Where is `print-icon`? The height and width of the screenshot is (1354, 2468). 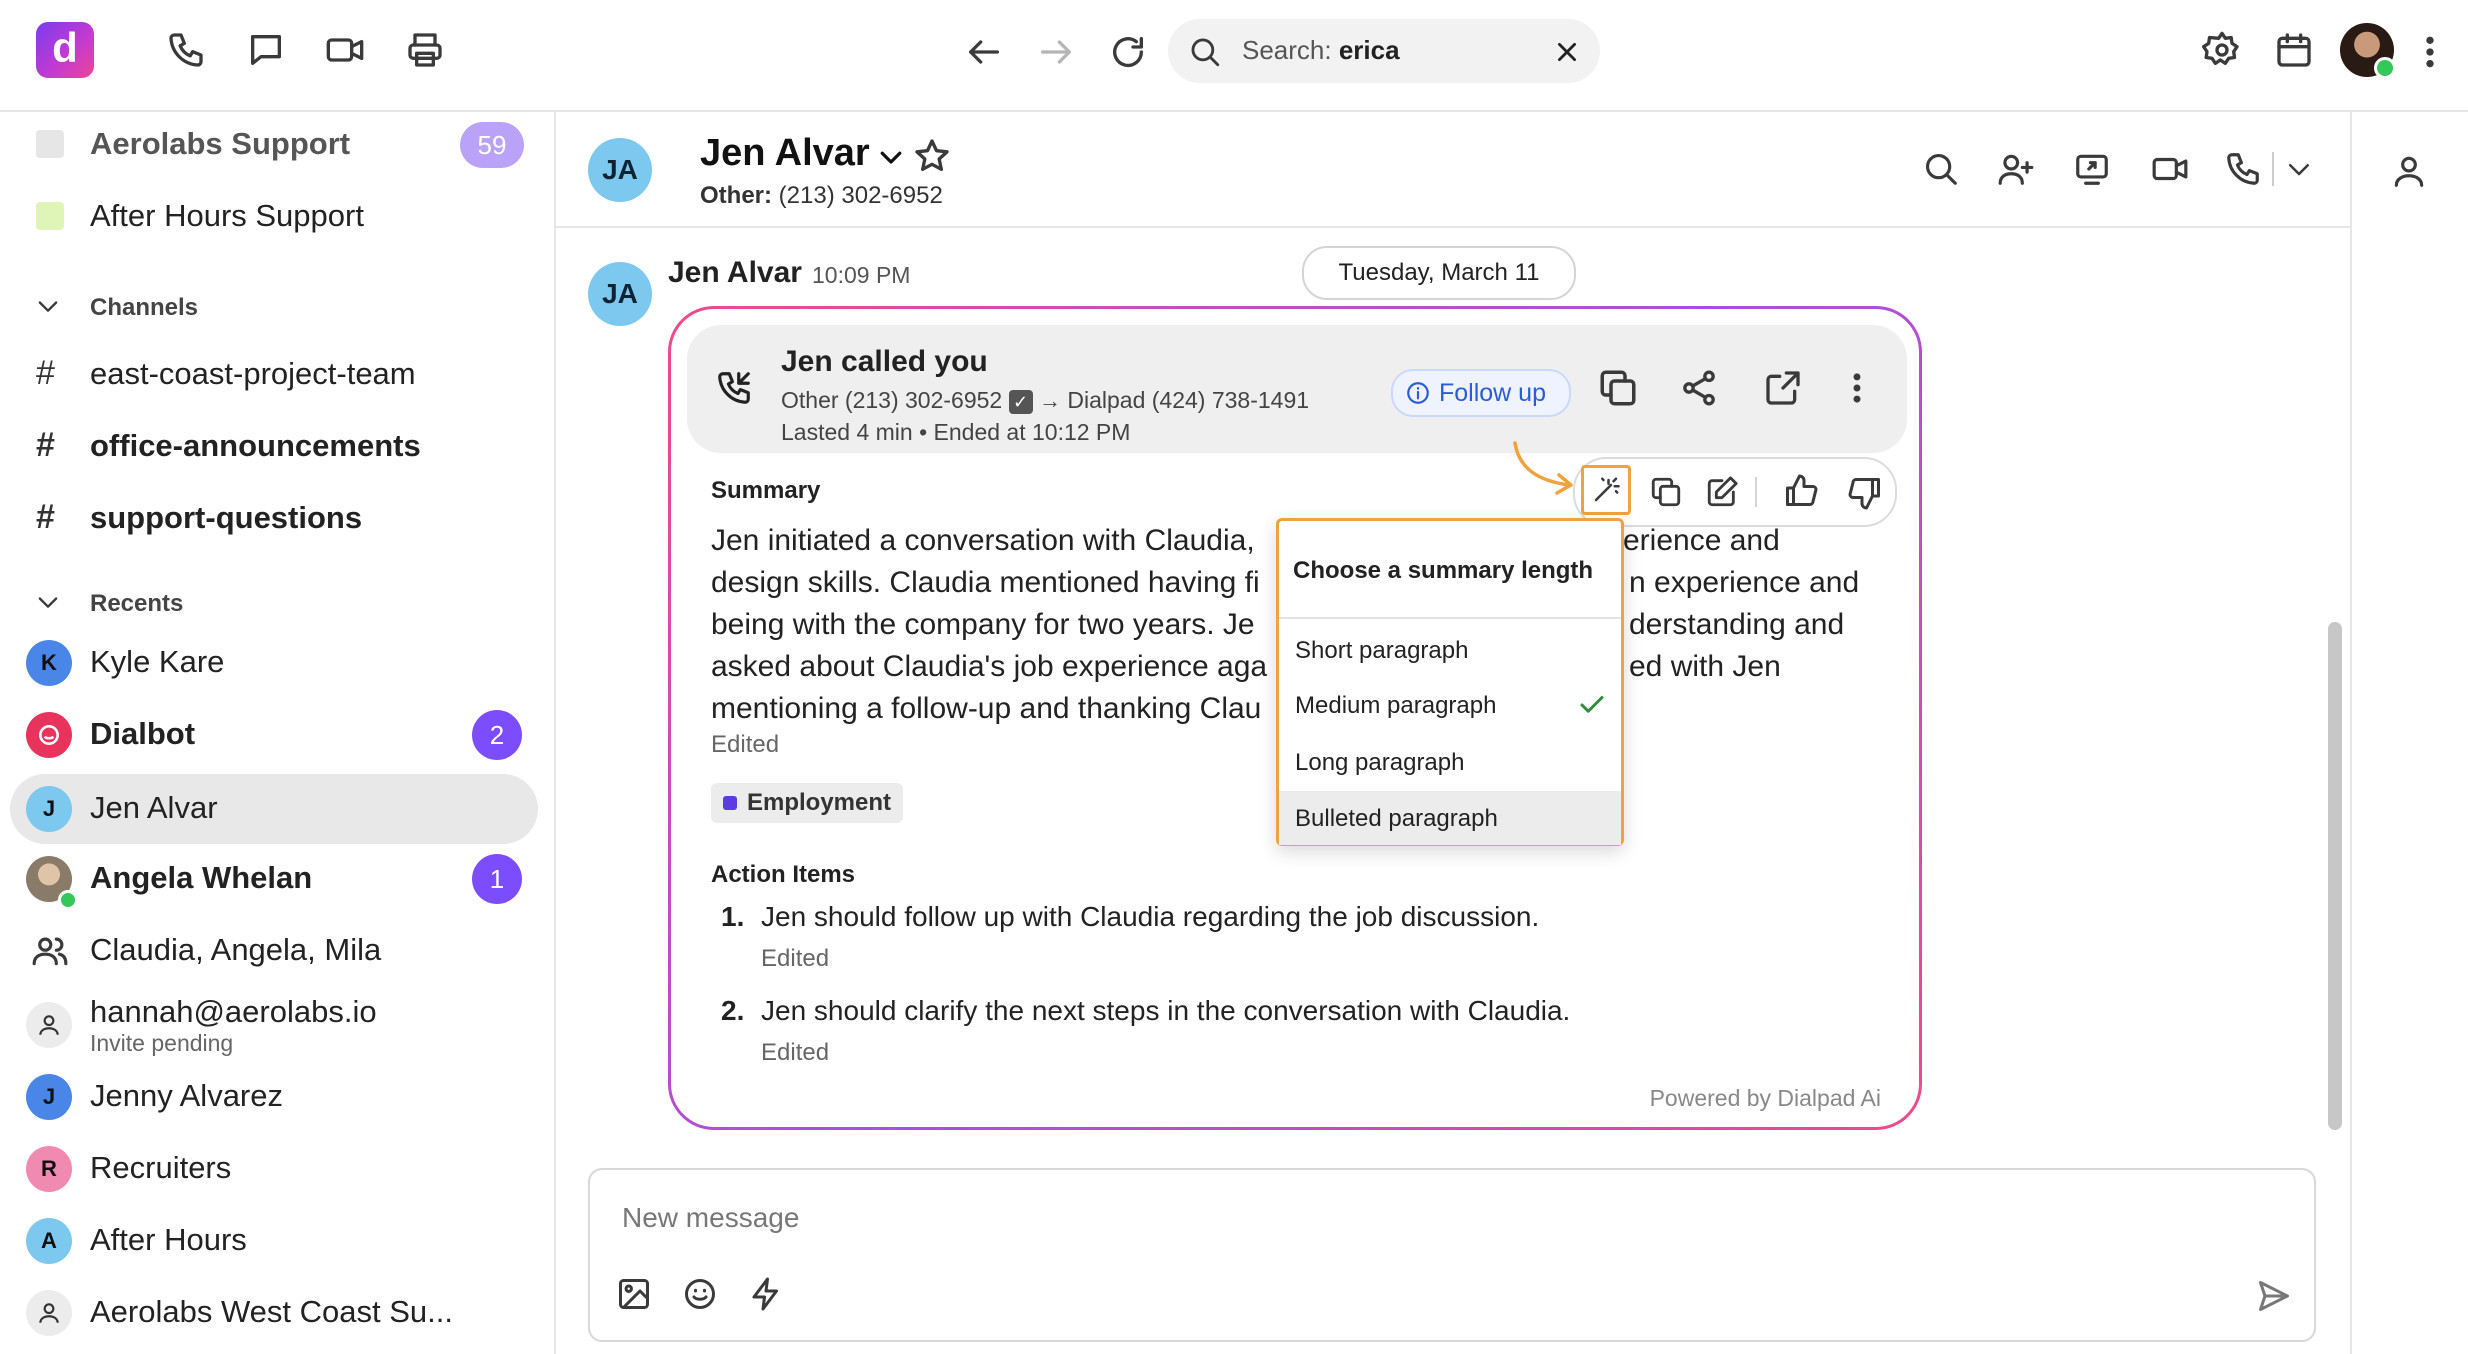 print-icon is located at coordinates (425, 50).